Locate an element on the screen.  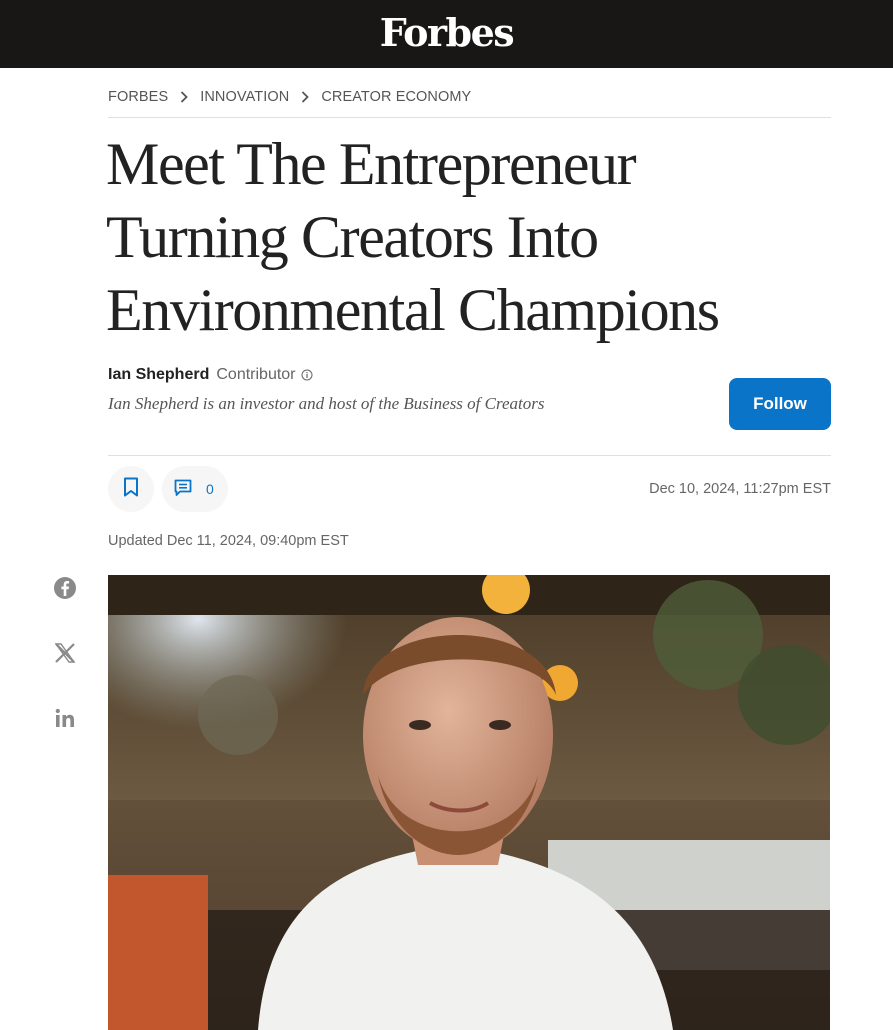
facebook-icon is located at coordinates (65, 590).